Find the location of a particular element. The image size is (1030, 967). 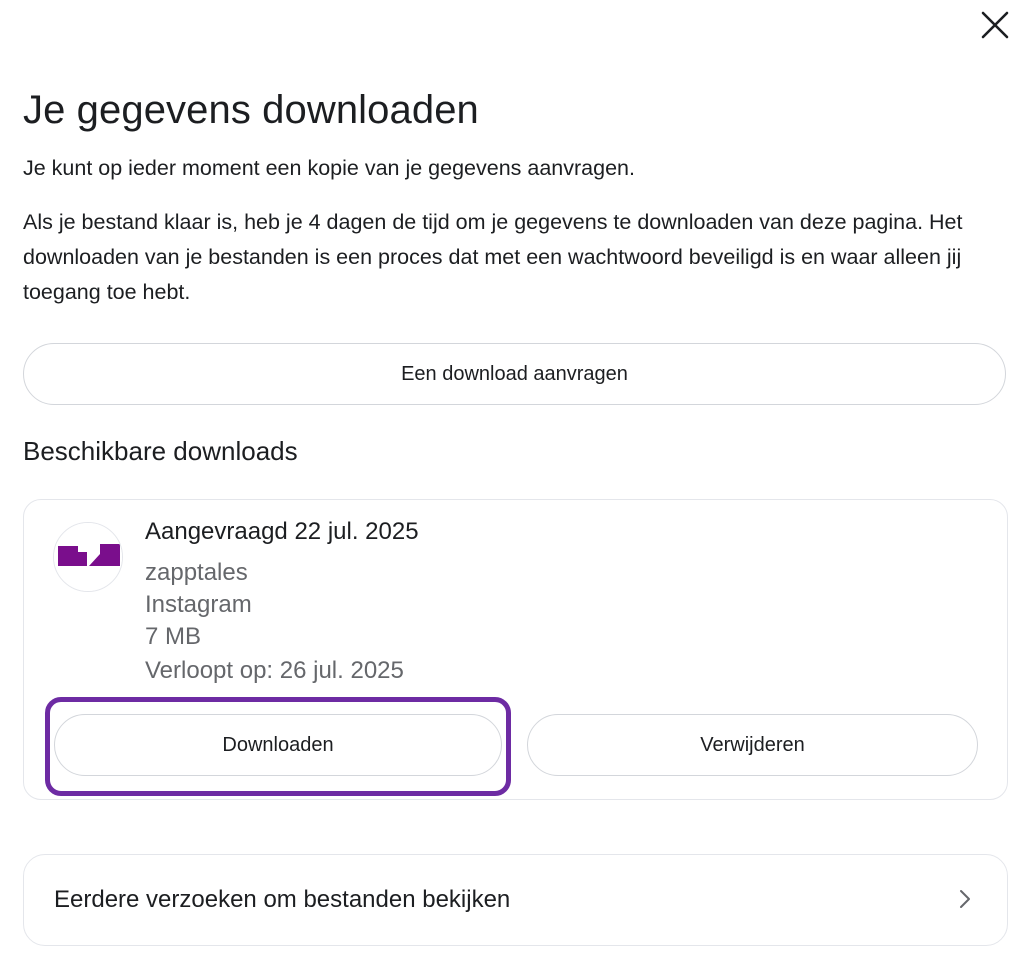

download-button-label: Downloaden is located at coordinates (278, 744).